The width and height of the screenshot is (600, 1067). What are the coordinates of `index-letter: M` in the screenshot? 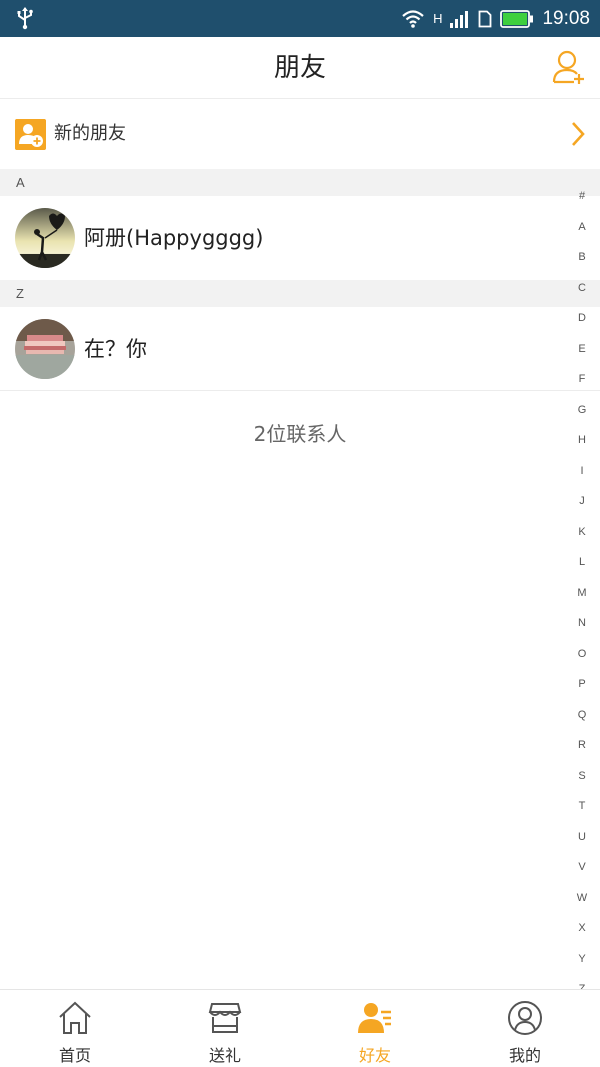 It's located at (582, 593).